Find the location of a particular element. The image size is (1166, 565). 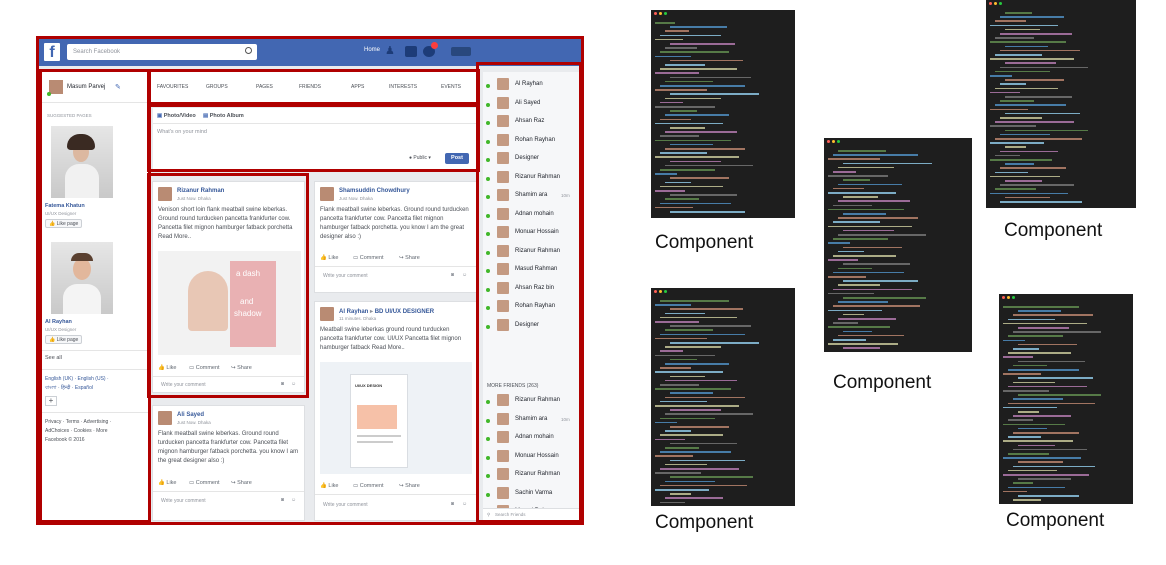

highlight-post is located at coordinates (228, 285).